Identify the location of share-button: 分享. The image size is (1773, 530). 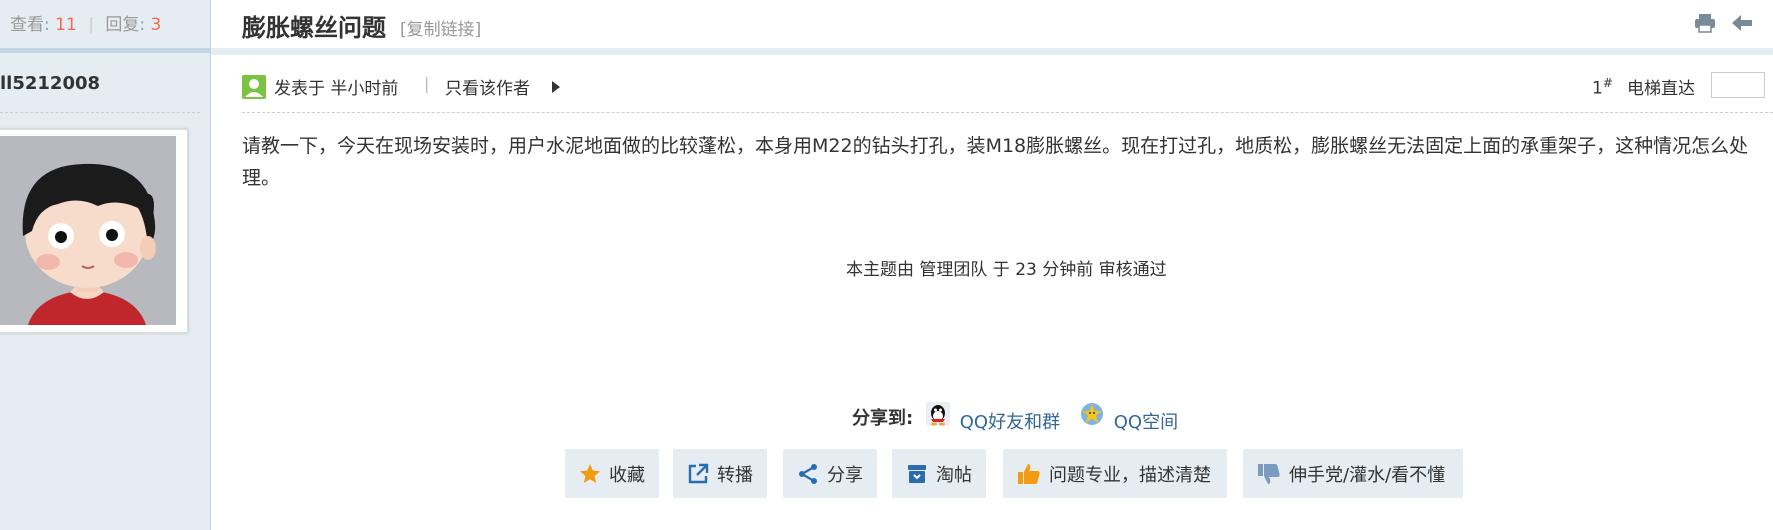
(830, 473).